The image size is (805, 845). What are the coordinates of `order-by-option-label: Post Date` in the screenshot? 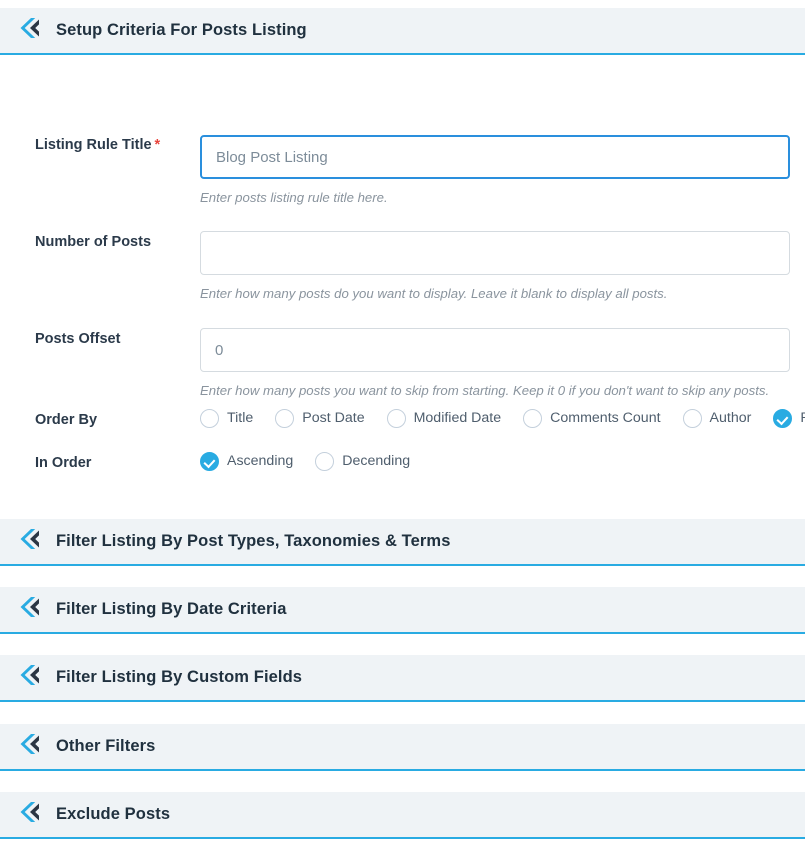 It's located at (333, 418).